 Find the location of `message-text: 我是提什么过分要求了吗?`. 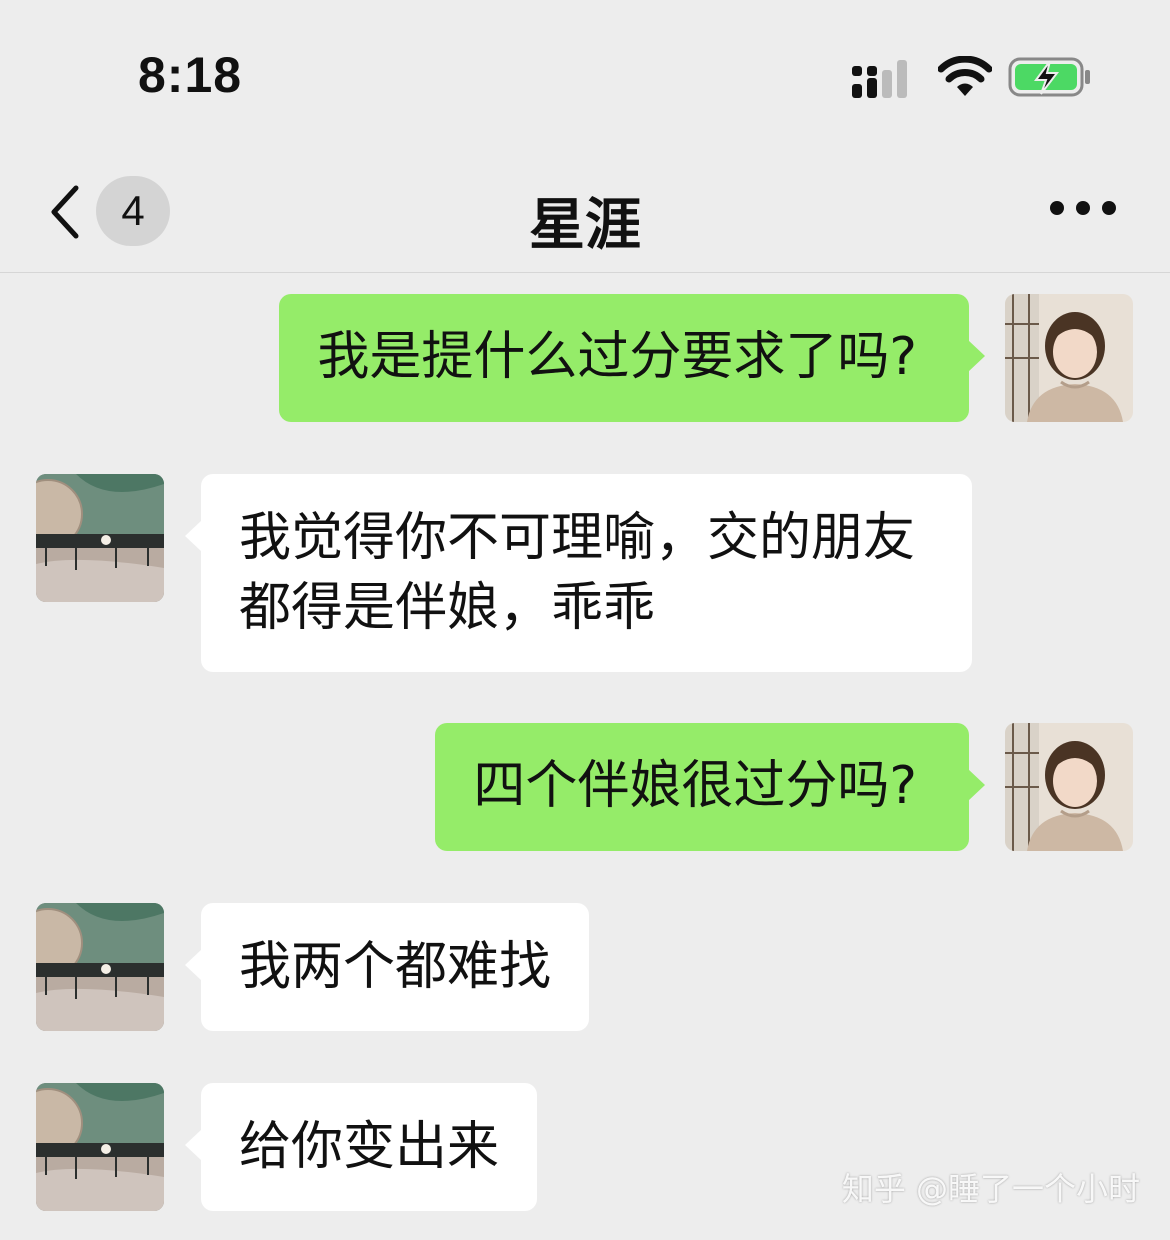

message-text: 我是提什么过分要求了吗? is located at coordinates (617, 357).